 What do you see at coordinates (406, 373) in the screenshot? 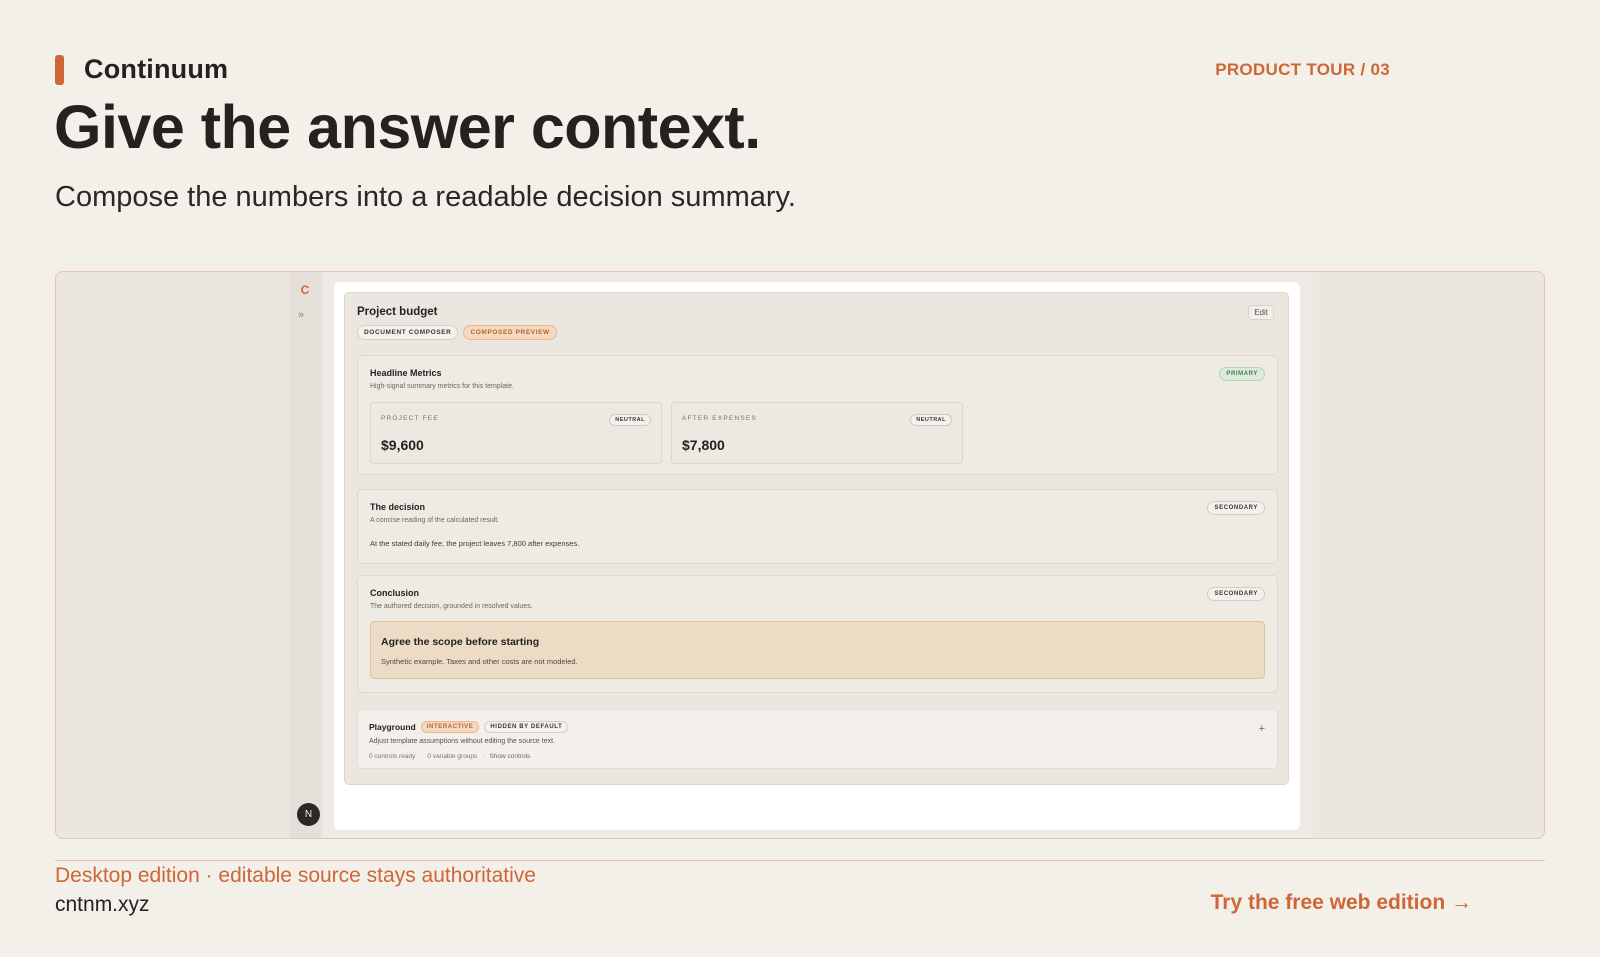
I see `card-title: Headline Metrics` at bounding box center [406, 373].